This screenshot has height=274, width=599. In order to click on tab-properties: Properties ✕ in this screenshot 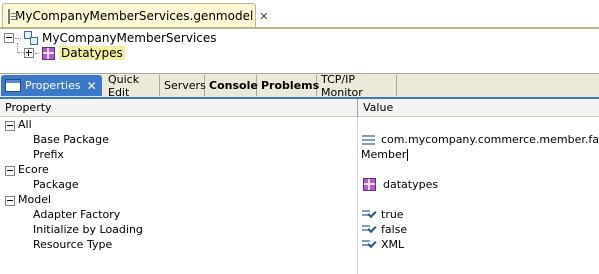, I will do `click(51, 85)`.